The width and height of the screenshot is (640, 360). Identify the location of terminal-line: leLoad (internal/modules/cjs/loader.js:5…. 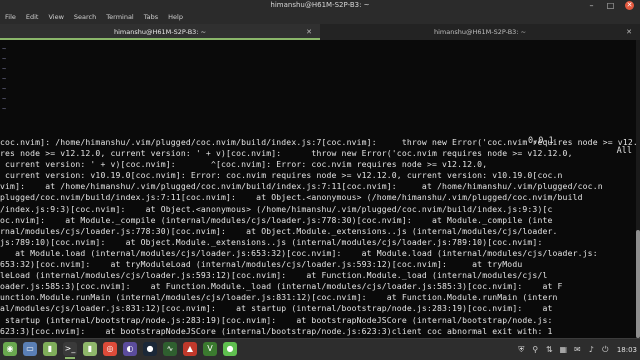
(274, 275).